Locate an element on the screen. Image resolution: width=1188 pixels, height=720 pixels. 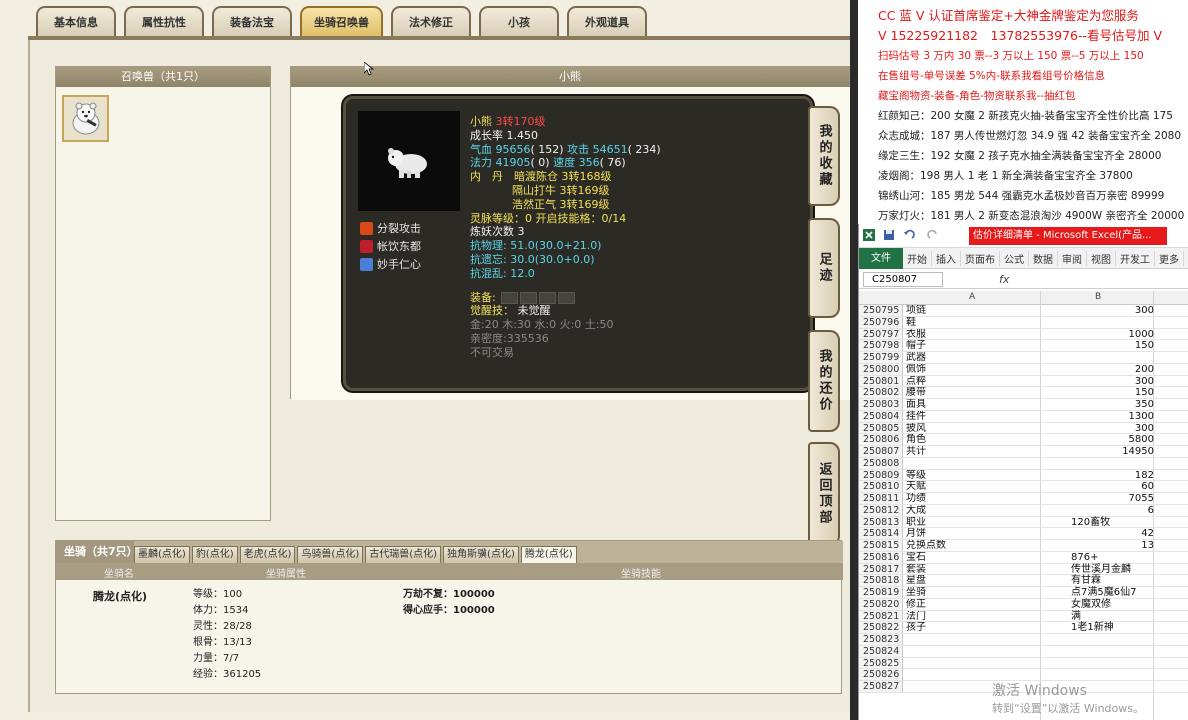
ribbon-tab: 审阅 is located at coordinates (1072, 258).